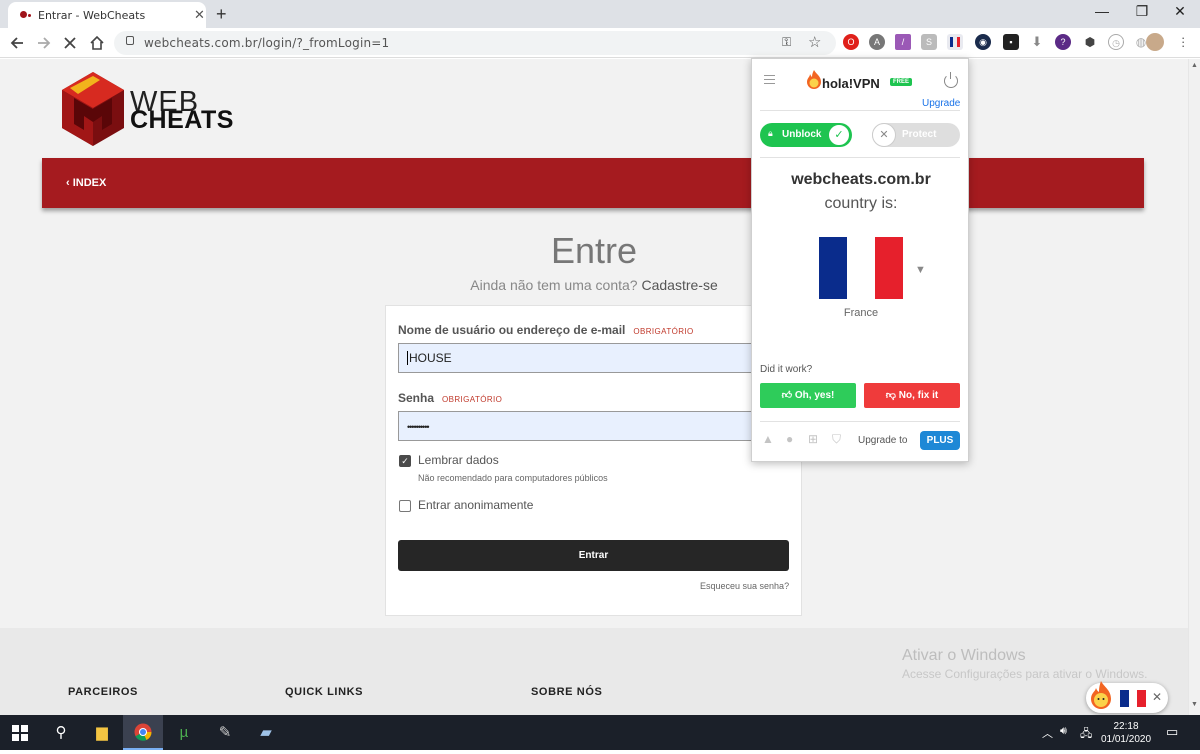  Describe the element at coordinates (814, 79) in the screenshot. I see `hola-flame-icon` at that location.